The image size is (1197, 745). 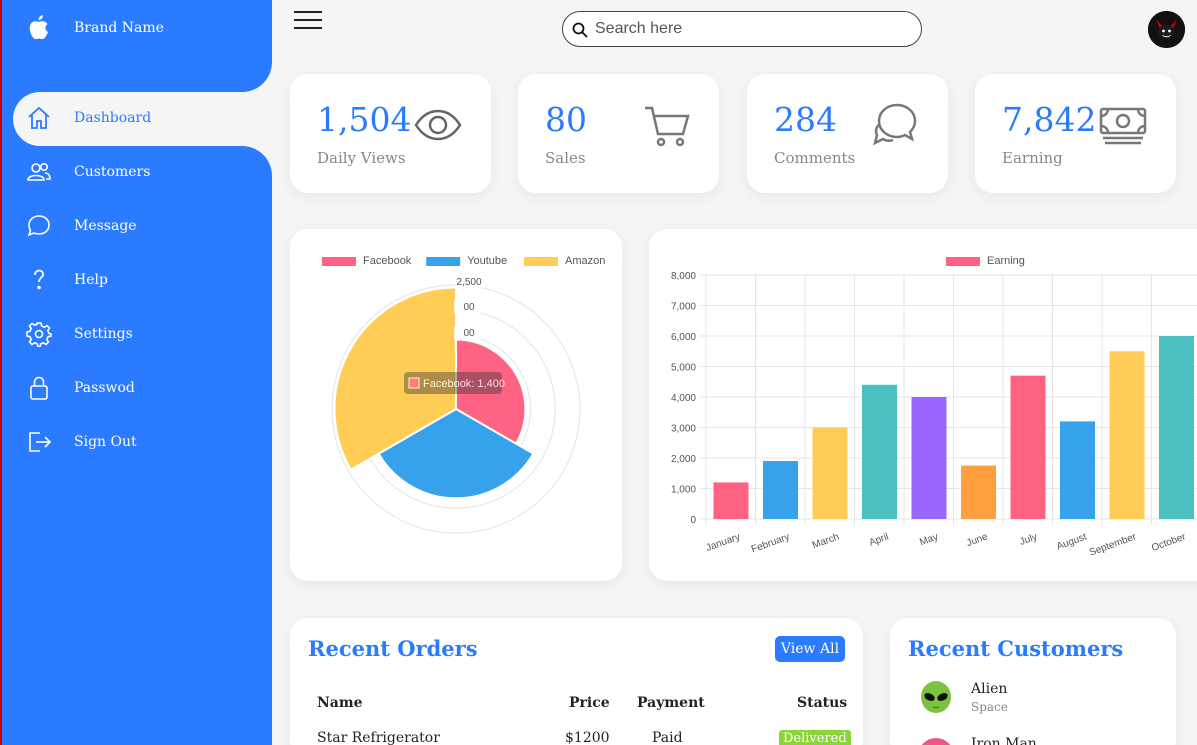 I want to click on sidebar-item-customers: Customers, so click(x=137, y=173).